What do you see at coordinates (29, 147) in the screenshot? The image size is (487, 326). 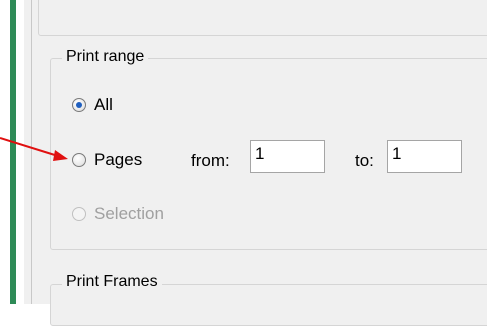 I see `annotation-arrow-line` at bounding box center [29, 147].